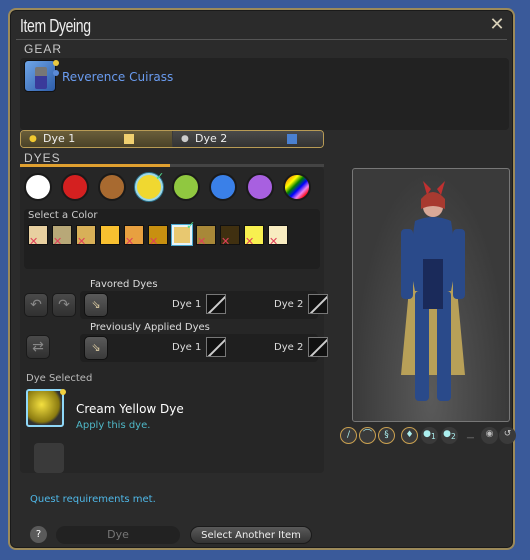 This screenshot has width=530, height=560. Describe the element at coordinates (204, 305) in the screenshot. I see `favored-dyes-row: ⇘ Dye 1 Dye 2` at that location.